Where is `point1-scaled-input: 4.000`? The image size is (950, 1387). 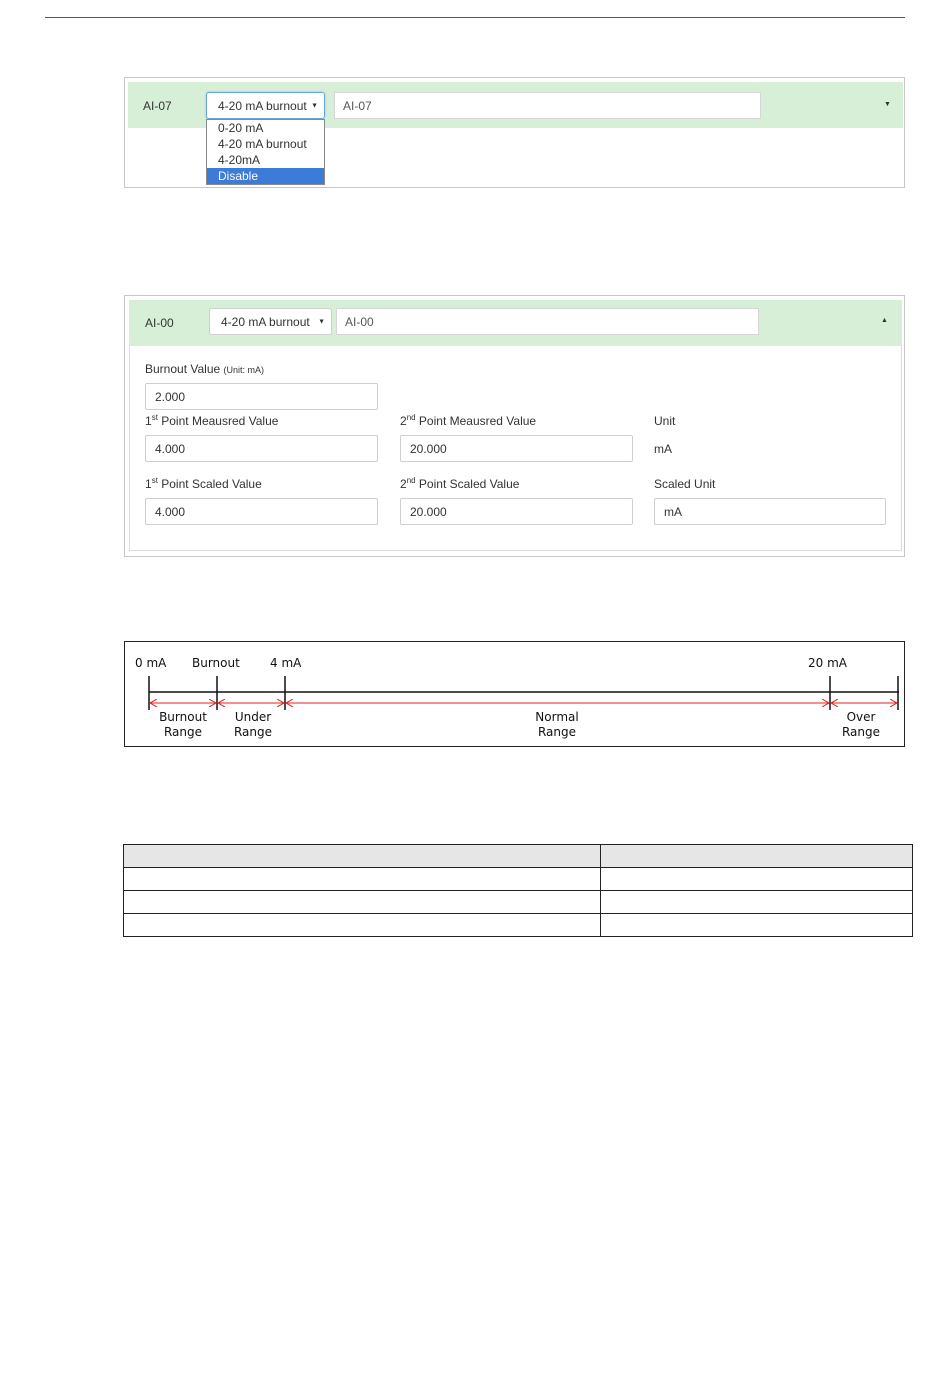
point1-scaled-input: 4.000 is located at coordinates (261, 511).